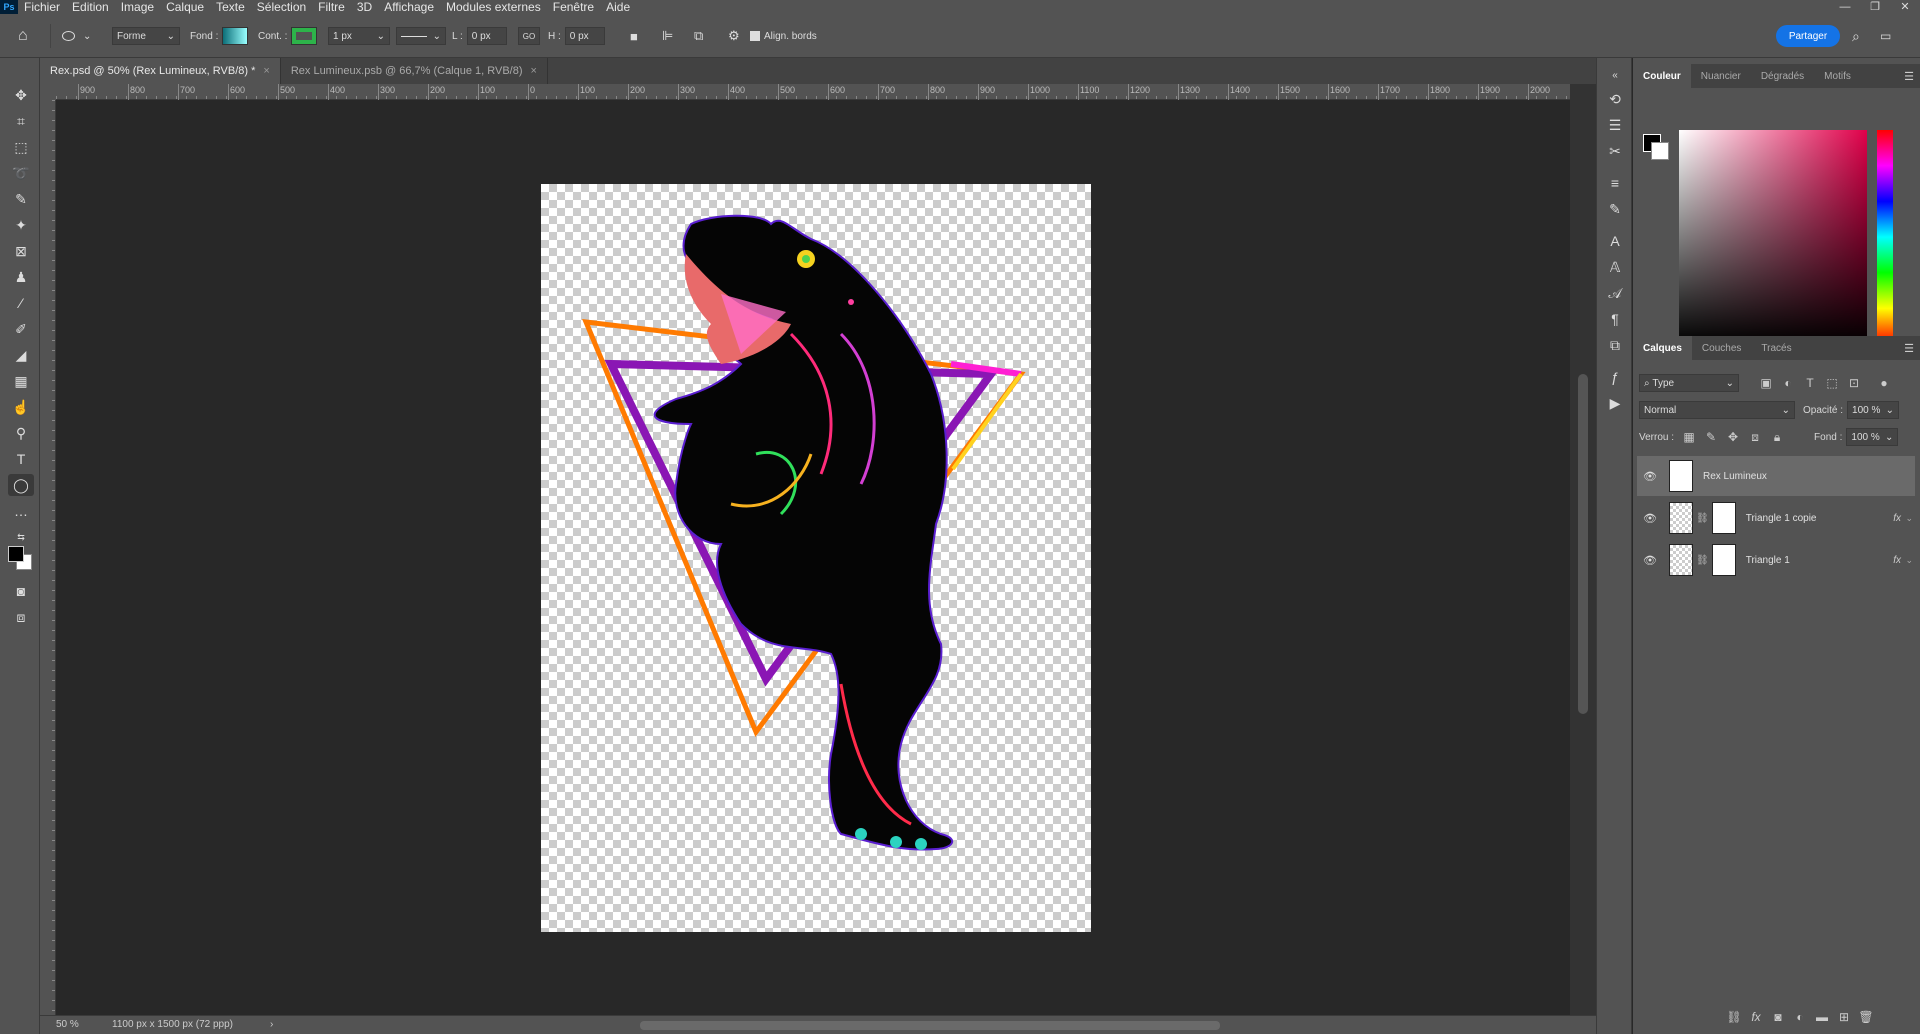  I want to click on lock-pixels-icon: ✎, so click(1711, 437).